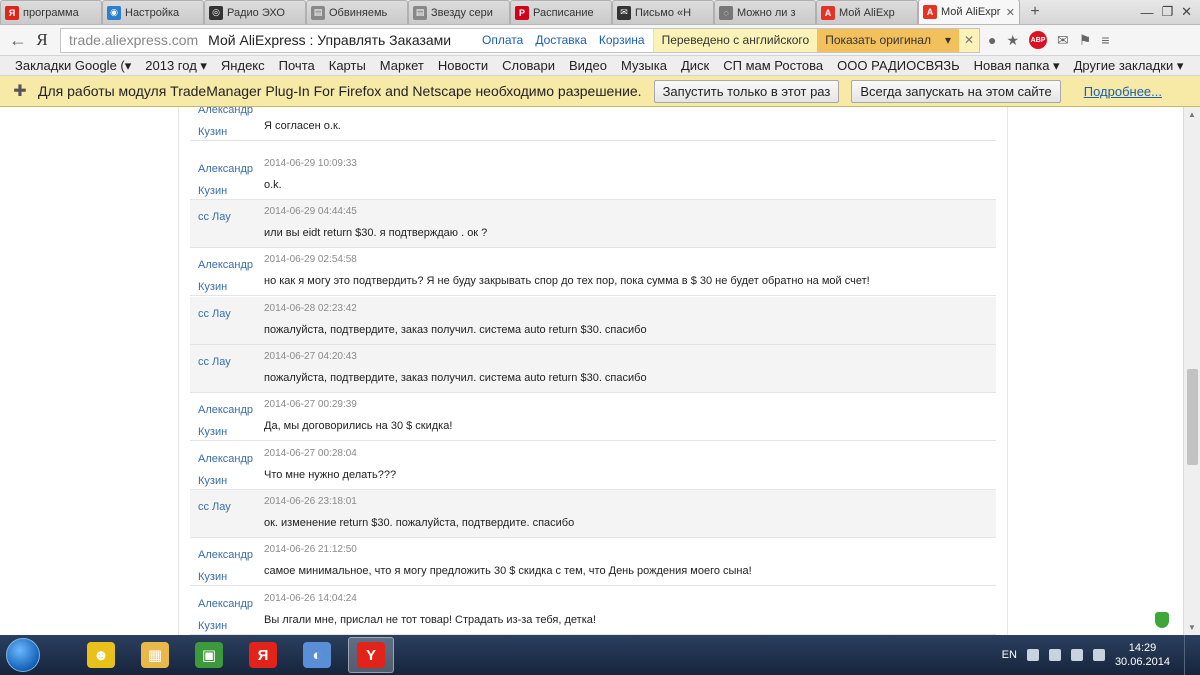  What do you see at coordinates (735, 40) in the screenshot?
I see `translated-notice: Переведено с английского` at bounding box center [735, 40].